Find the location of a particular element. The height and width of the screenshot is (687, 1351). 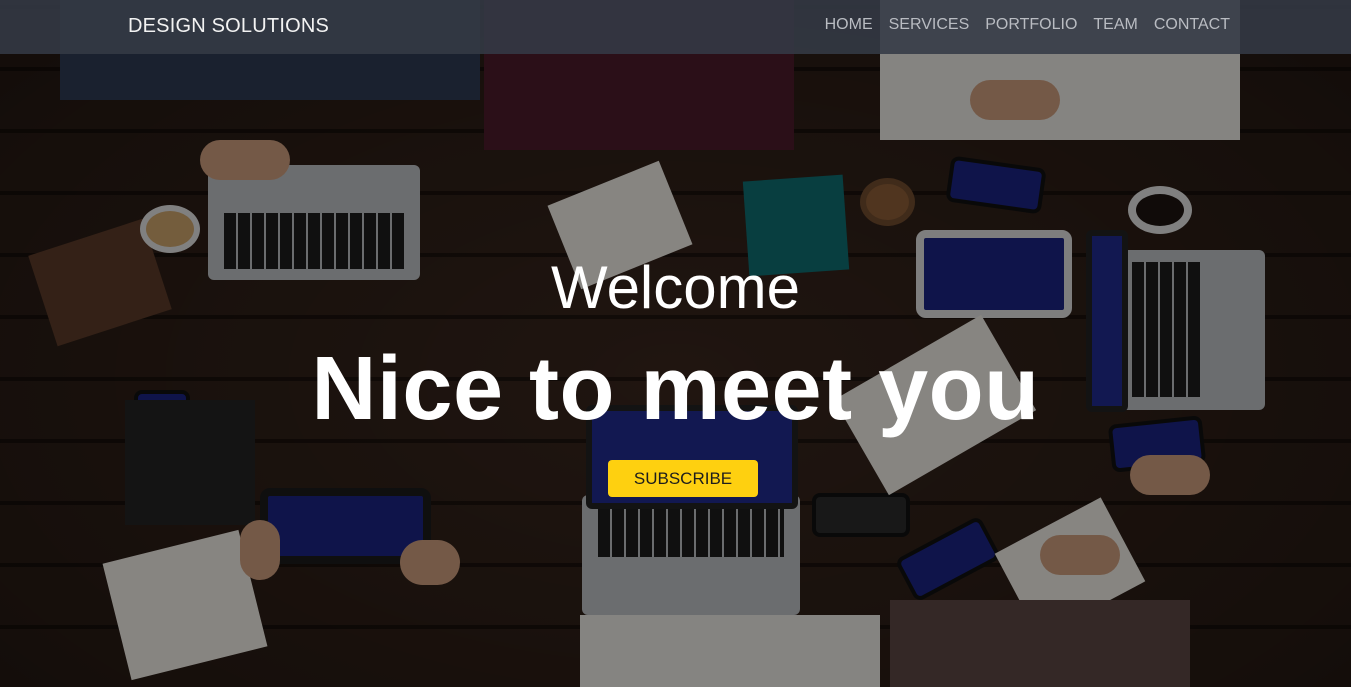

nav-links: HOME SERVICES PORTFOLIO TEAM CONTACT is located at coordinates (1027, 25).